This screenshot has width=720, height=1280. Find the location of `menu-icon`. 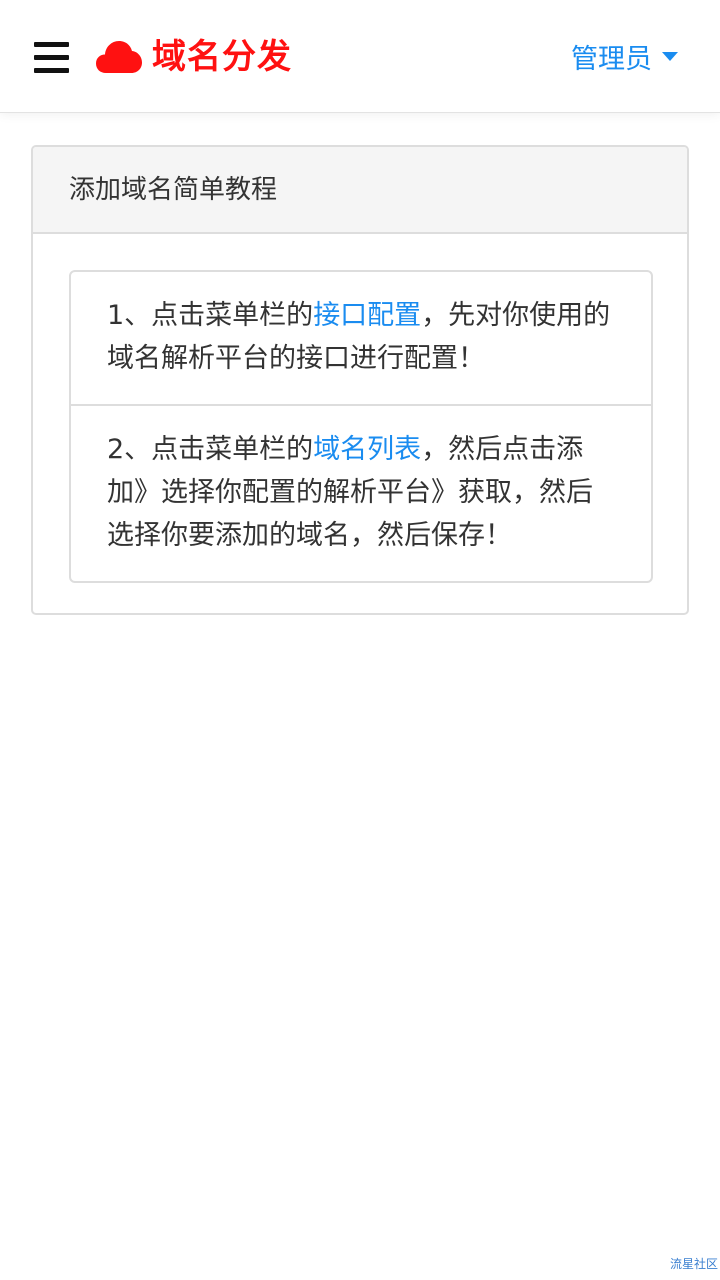

menu-icon is located at coordinates (52, 58).